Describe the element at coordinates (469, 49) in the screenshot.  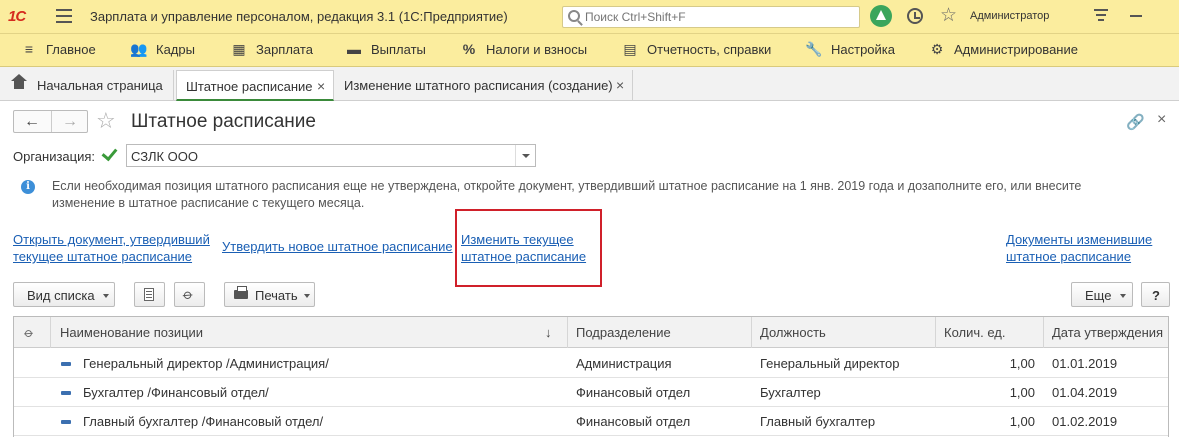
I see `percent-icon: %` at that location.